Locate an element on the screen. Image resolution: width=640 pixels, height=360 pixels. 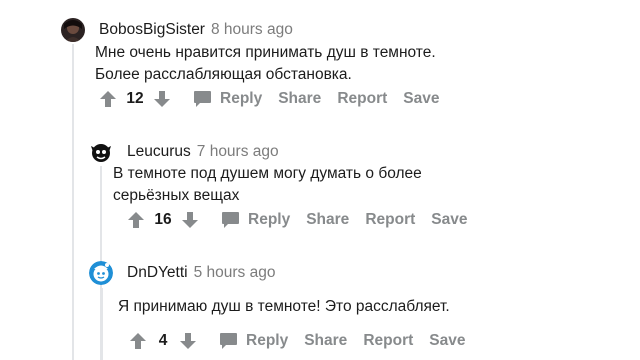
comment-header: BobosBigSister 8 hours ago is located at coordinates (177, 30).